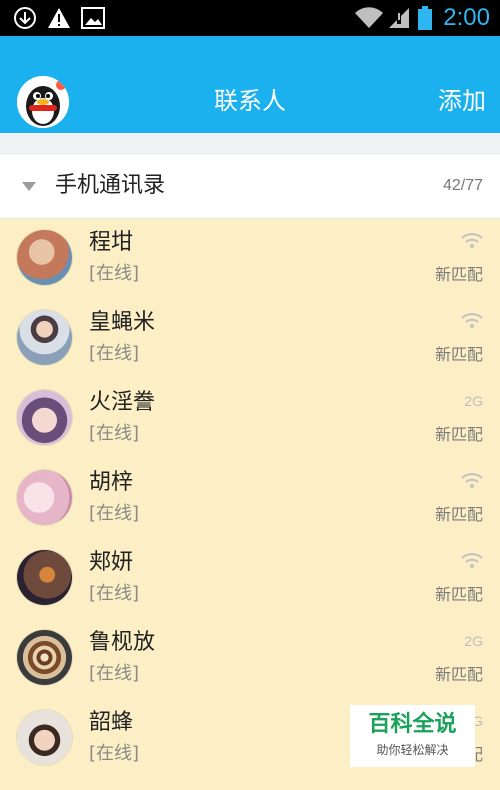 This screenshot has width=500, height=790. Describe the element at coordinates (59, 18) in the screenshot. I see `warning-icon` at that location.